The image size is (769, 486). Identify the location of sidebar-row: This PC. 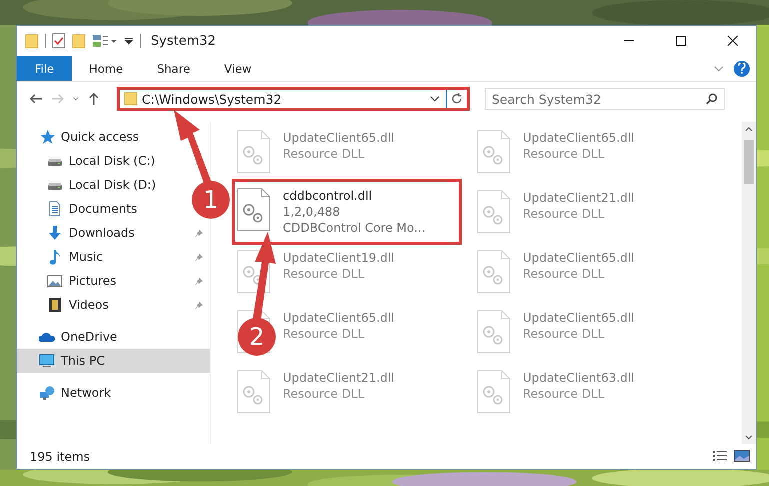
(113, 361).